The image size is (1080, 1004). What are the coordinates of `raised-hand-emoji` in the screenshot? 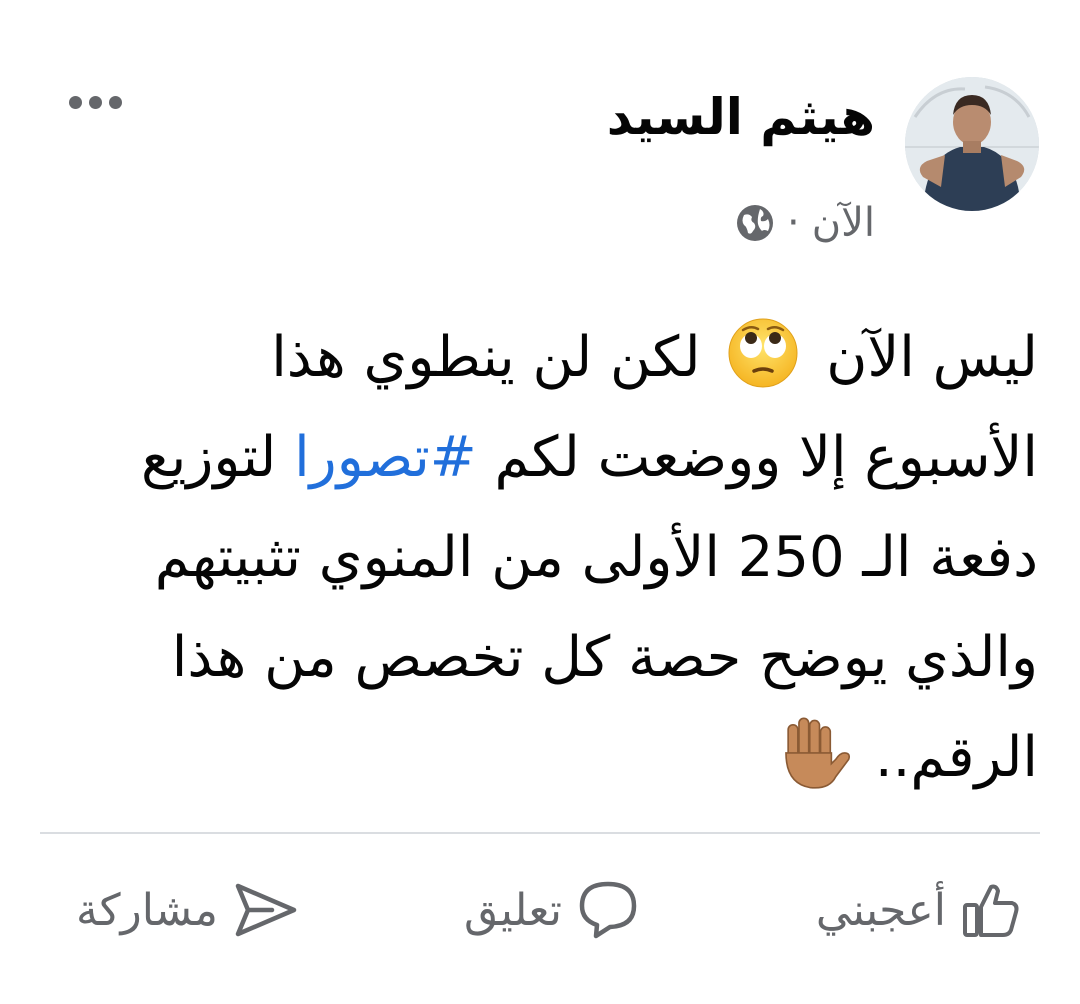 It's located at (818, 753).